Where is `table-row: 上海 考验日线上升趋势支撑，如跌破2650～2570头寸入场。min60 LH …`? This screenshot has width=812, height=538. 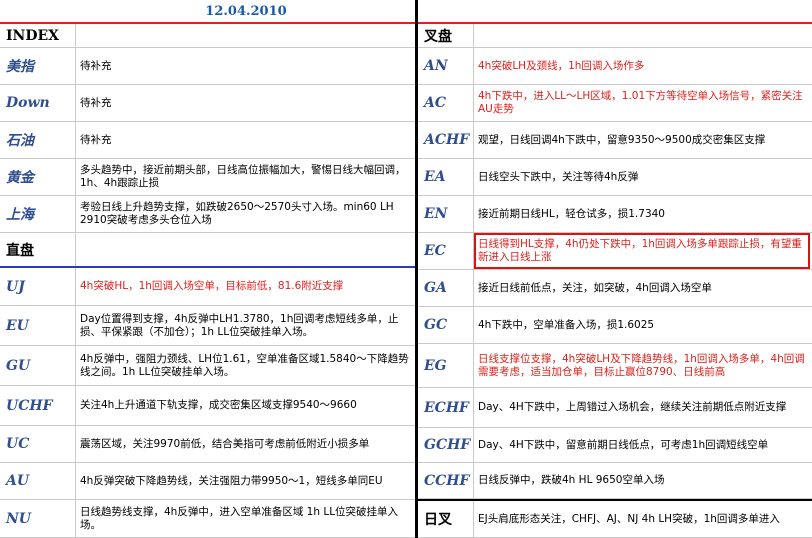 table-row: 上海 考验日线上升趋势支撑，如跌破2650～2570头寸入场。min60 LH … is located at coordinates (208, 214).